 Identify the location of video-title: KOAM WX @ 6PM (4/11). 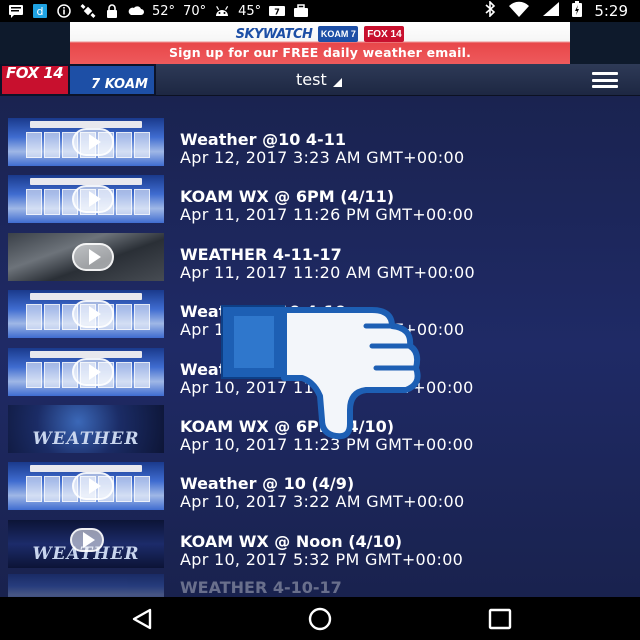
(287, 196).